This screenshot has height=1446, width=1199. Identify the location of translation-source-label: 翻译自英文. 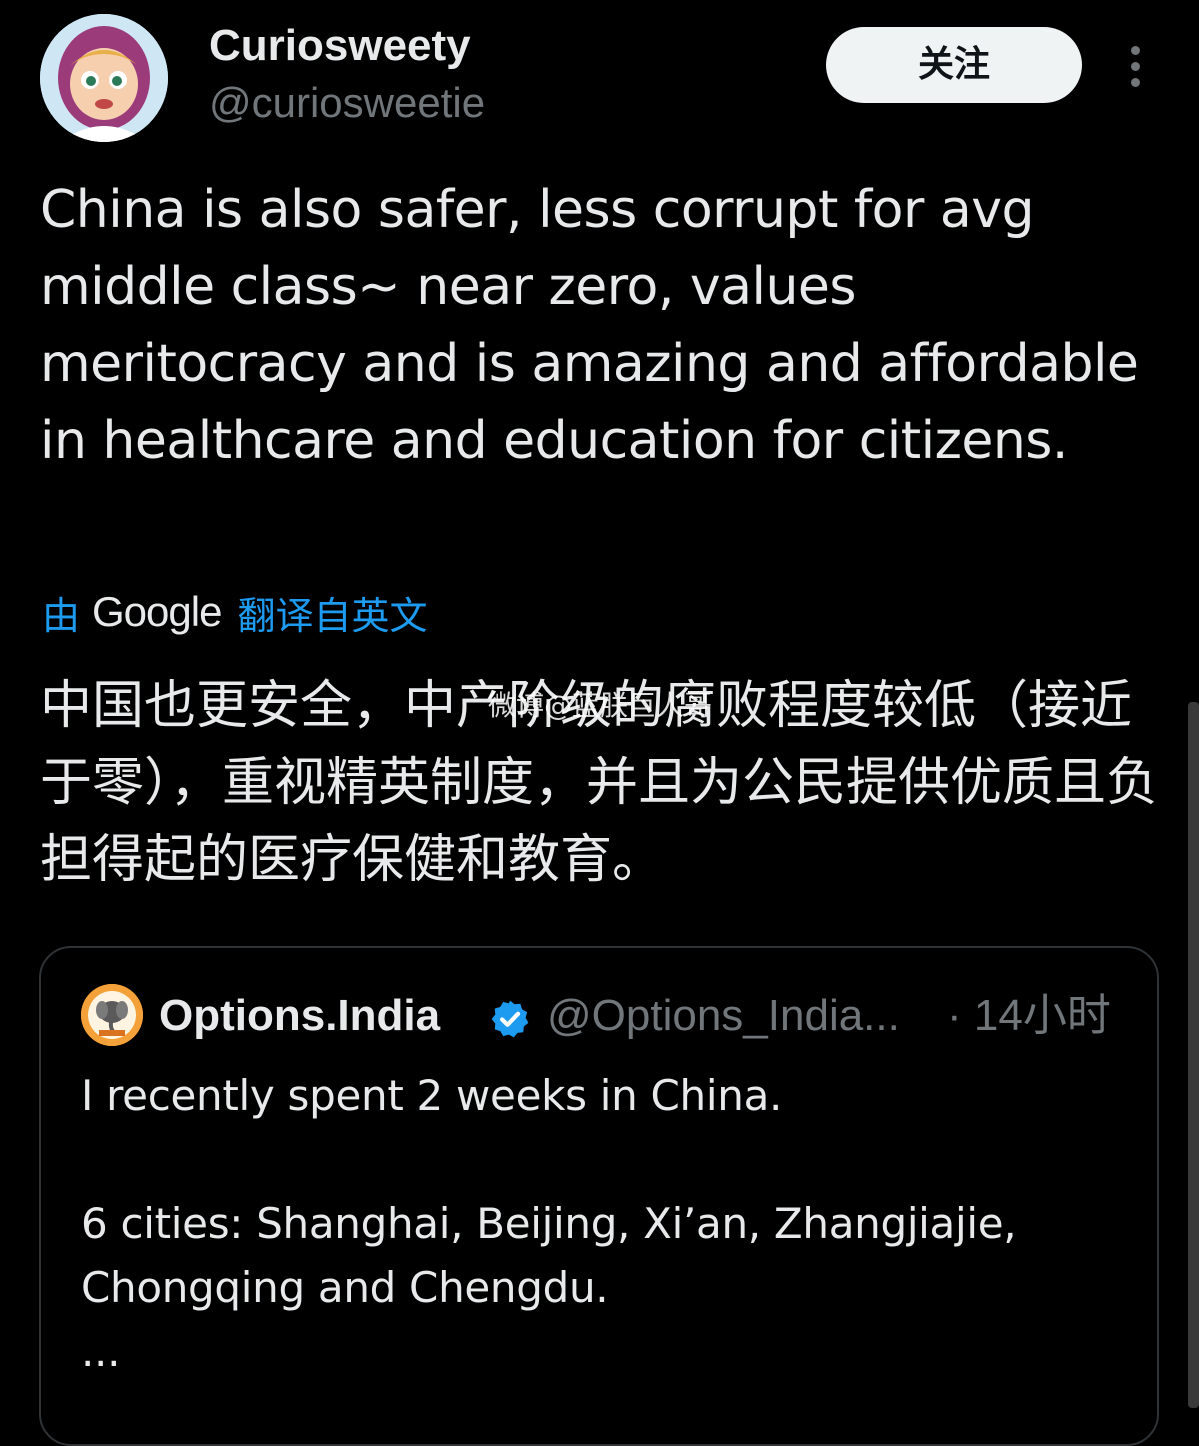
(332, 612).